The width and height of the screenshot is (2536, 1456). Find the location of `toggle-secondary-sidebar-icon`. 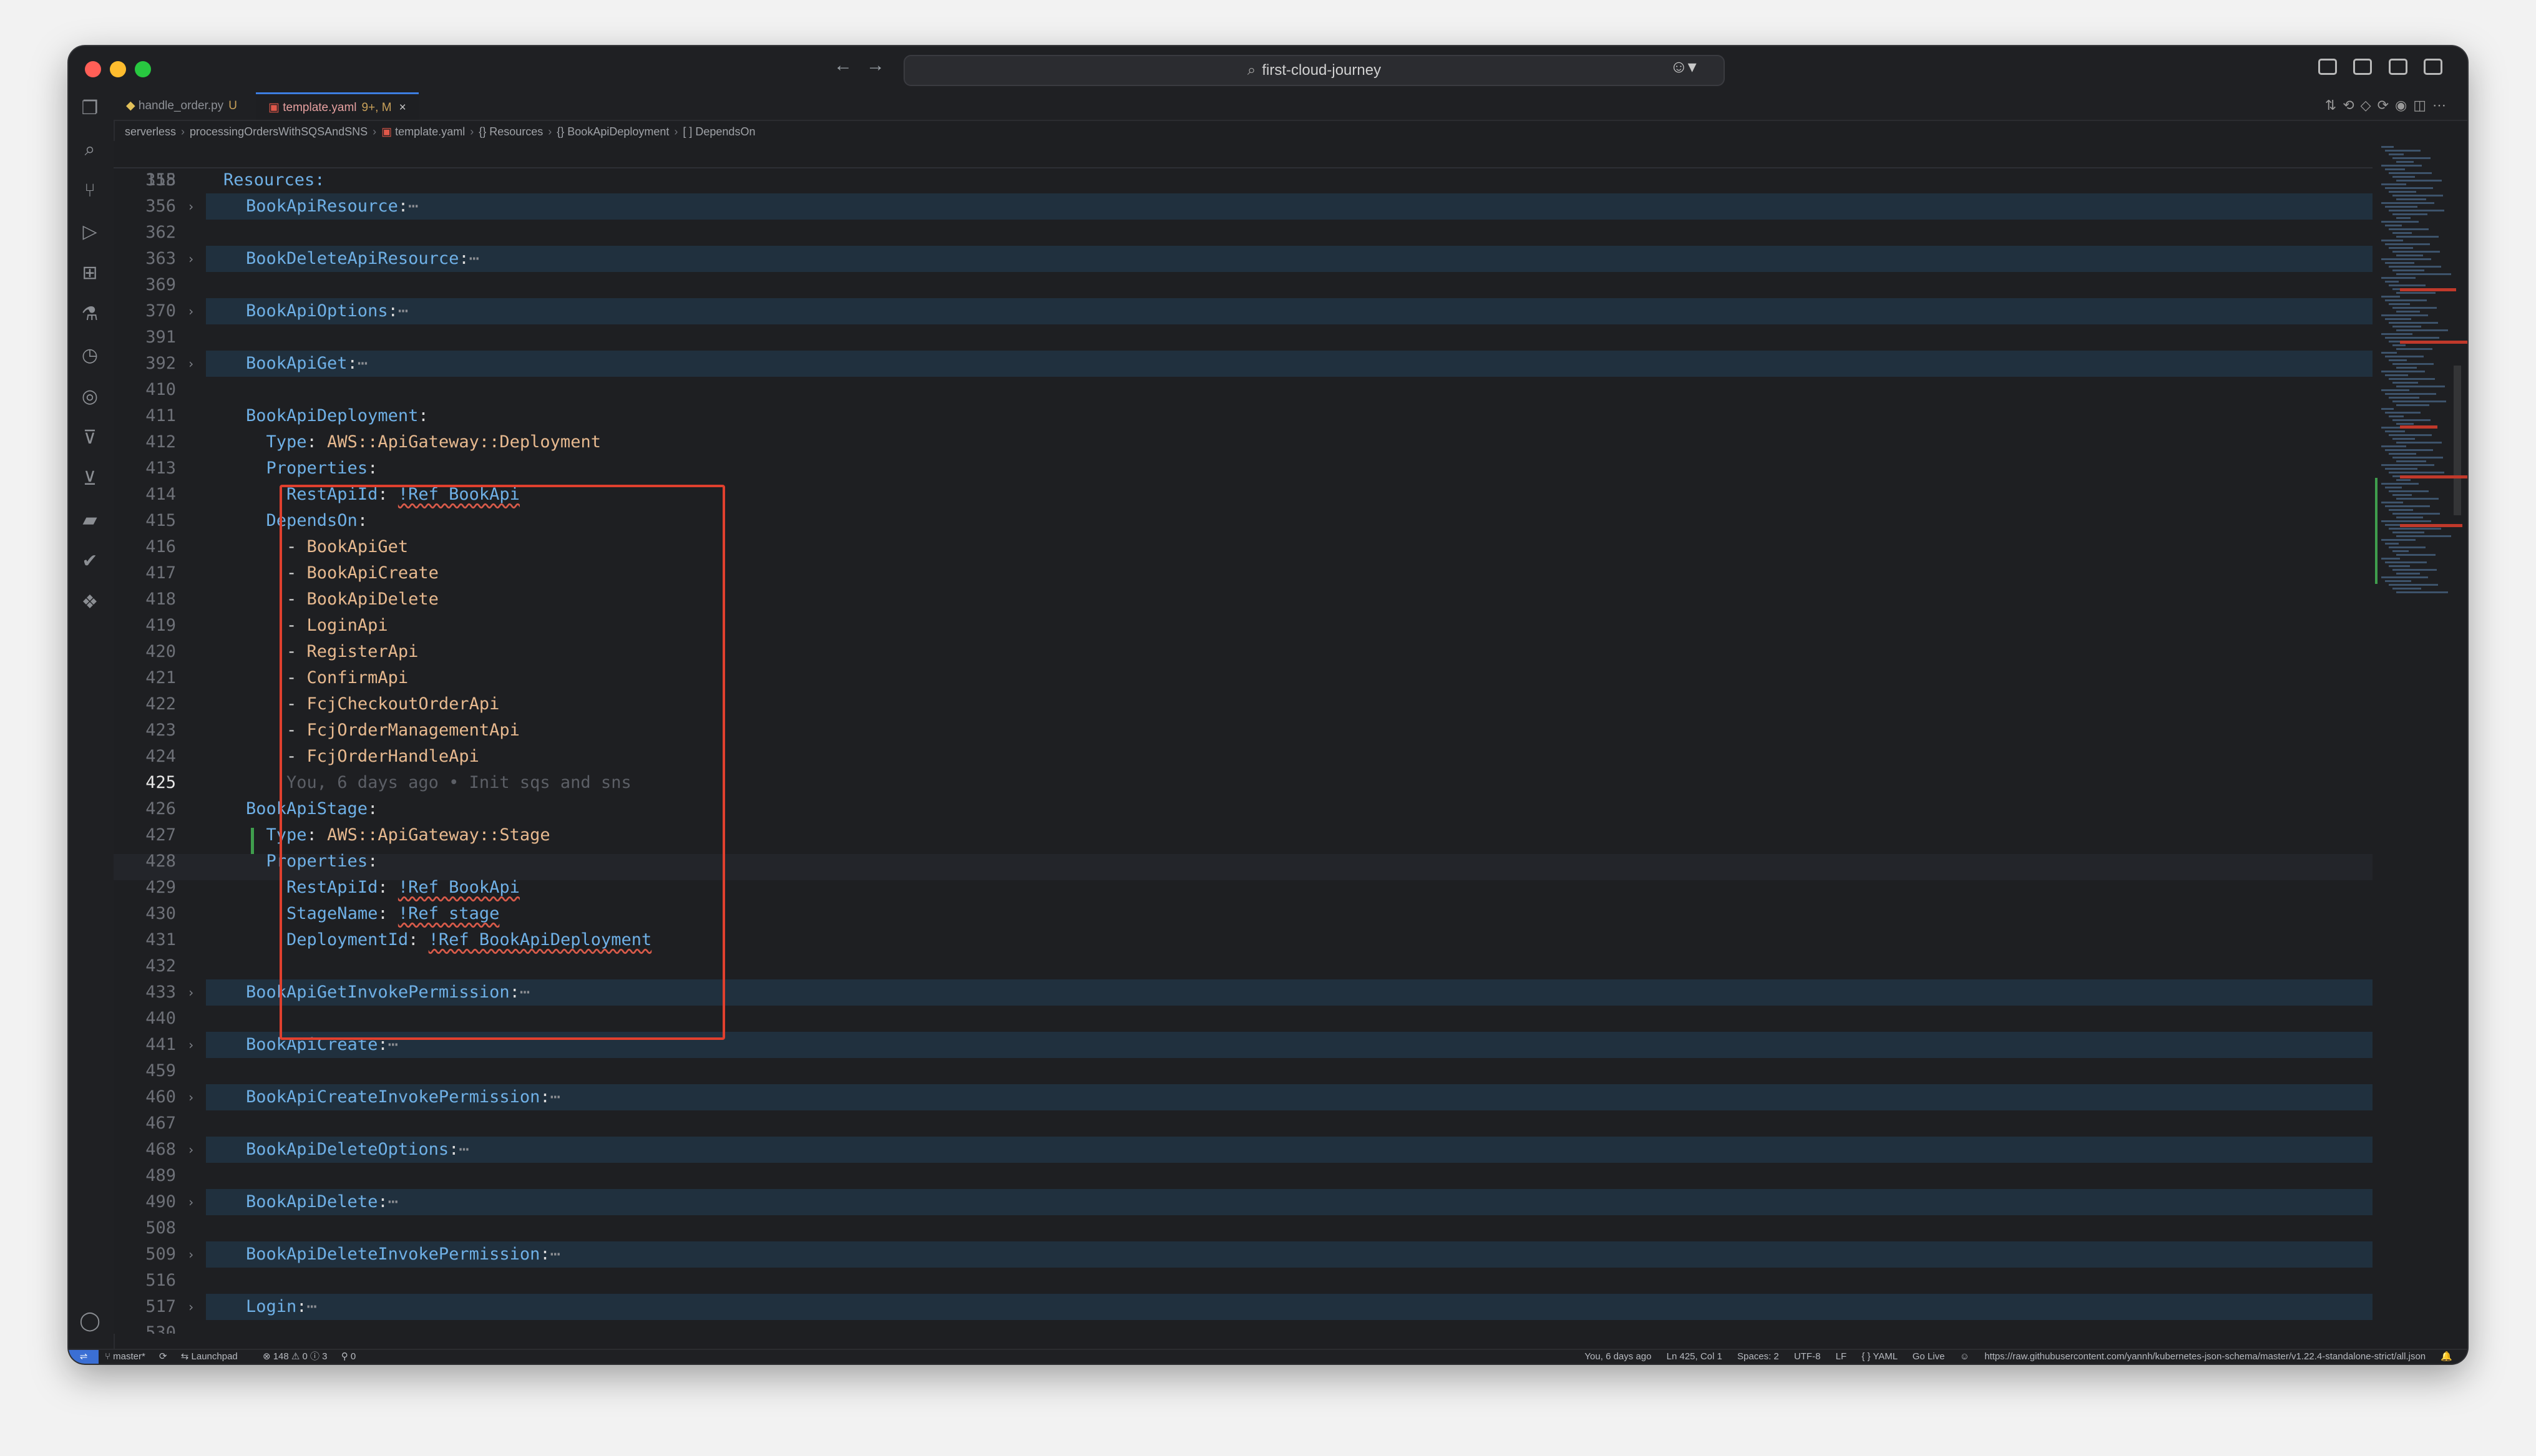

toggle-secondary-sidebar-icon is located at coordinates (2433, 67).